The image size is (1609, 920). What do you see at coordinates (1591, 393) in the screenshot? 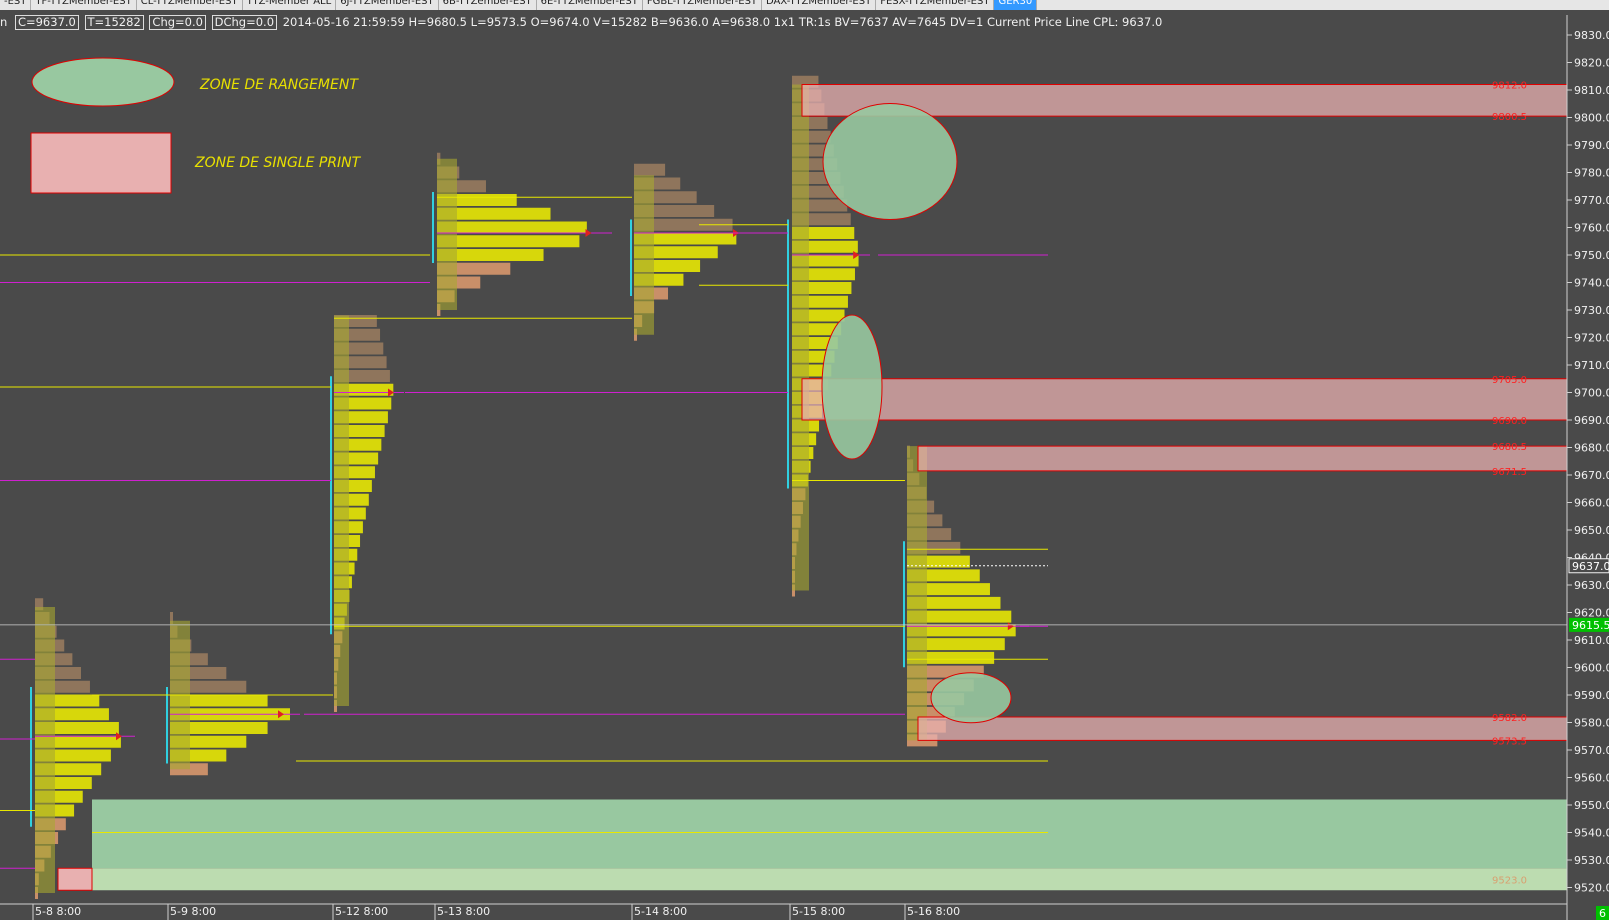
I see `price-tick-label: 9700.0` at bounding box center [1591, 393].